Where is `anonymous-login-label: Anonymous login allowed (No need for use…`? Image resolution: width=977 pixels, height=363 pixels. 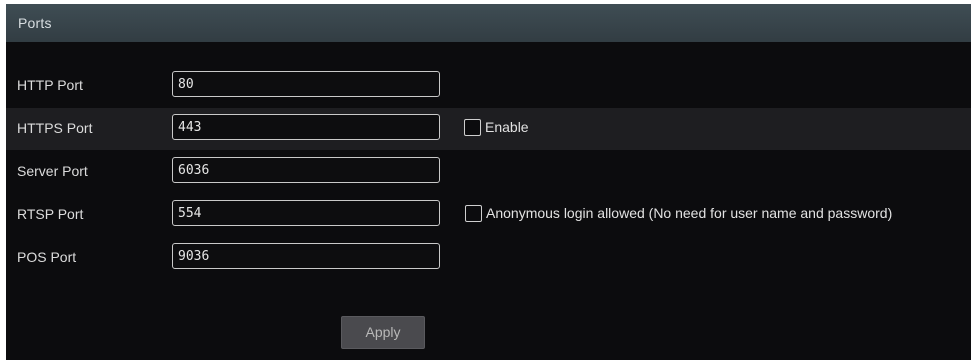
anonymous-login-label: Anonymous login allowed (No need for use… is located at coordinates (689, 213).